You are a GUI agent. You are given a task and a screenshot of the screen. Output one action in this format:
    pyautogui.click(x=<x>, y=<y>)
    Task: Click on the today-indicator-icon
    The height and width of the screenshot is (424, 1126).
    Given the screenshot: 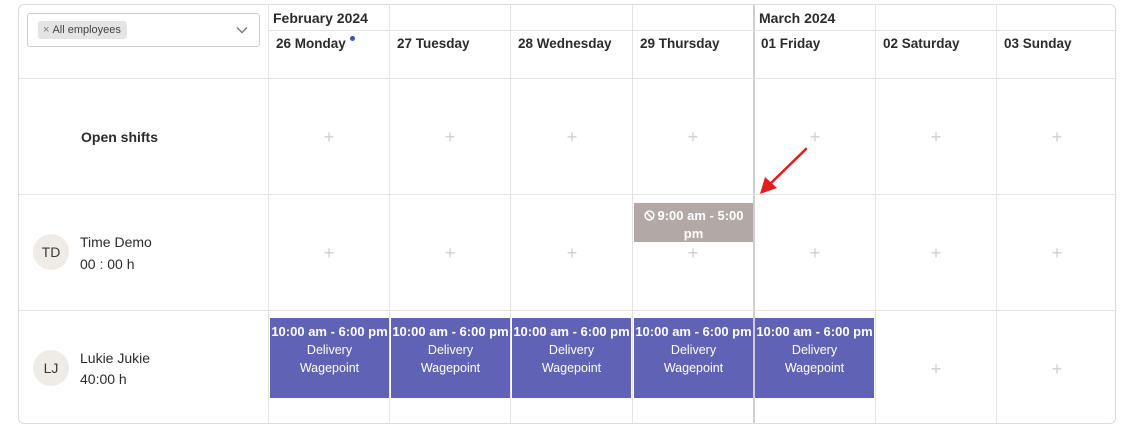 What is the action you would take?
    pyautogui.click(x=352, y=38)
    